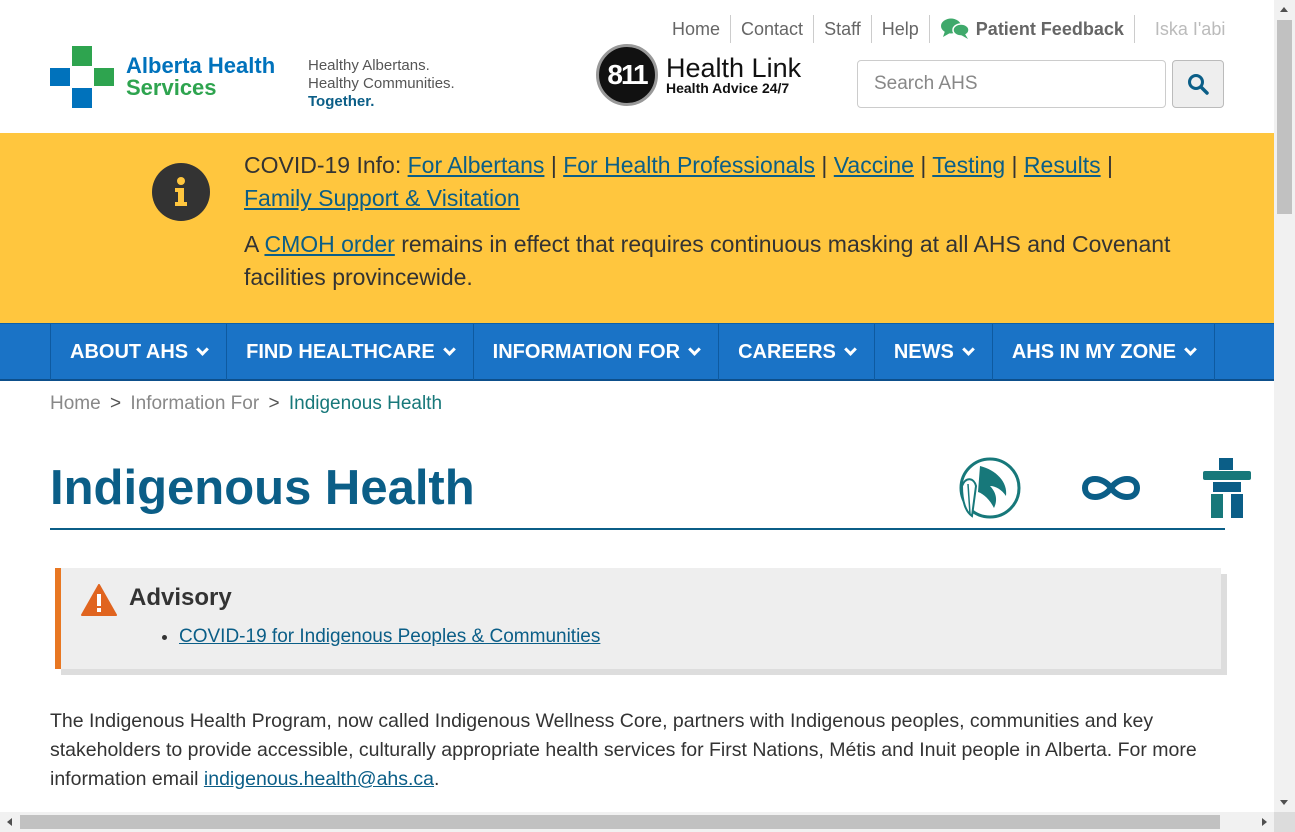 The image size is (1295, 832). Describe the element at coordinates (340, 351) in the screenshot. I see `nav-label: FIND HEALTHCARE` at that location.